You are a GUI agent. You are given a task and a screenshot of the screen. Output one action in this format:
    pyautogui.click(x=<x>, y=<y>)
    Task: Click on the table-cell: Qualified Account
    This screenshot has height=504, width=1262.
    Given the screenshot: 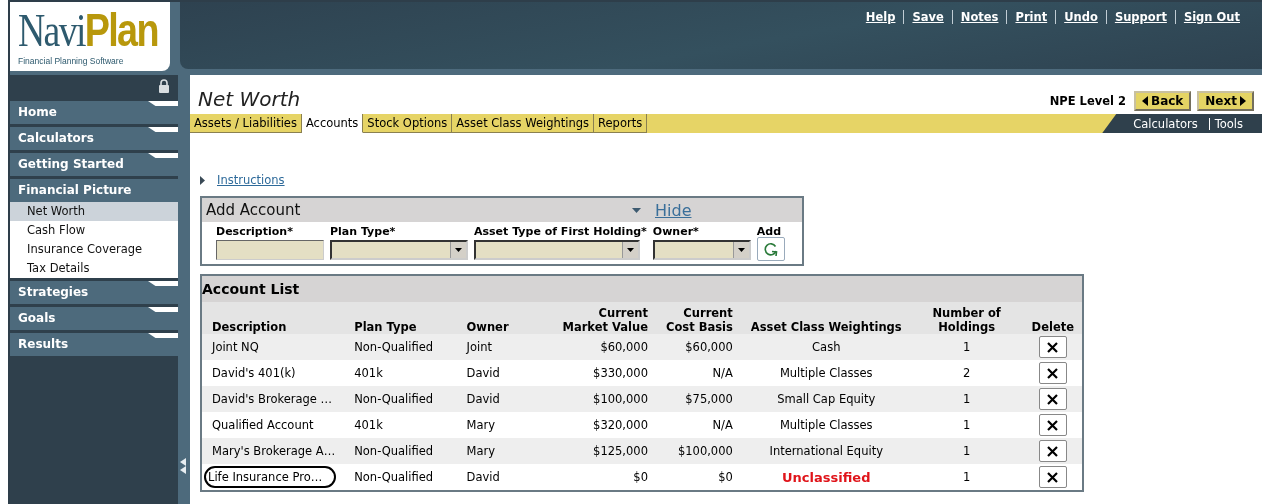 What is the action you would take?
    pyautogui.click(x=263, y=425)
    